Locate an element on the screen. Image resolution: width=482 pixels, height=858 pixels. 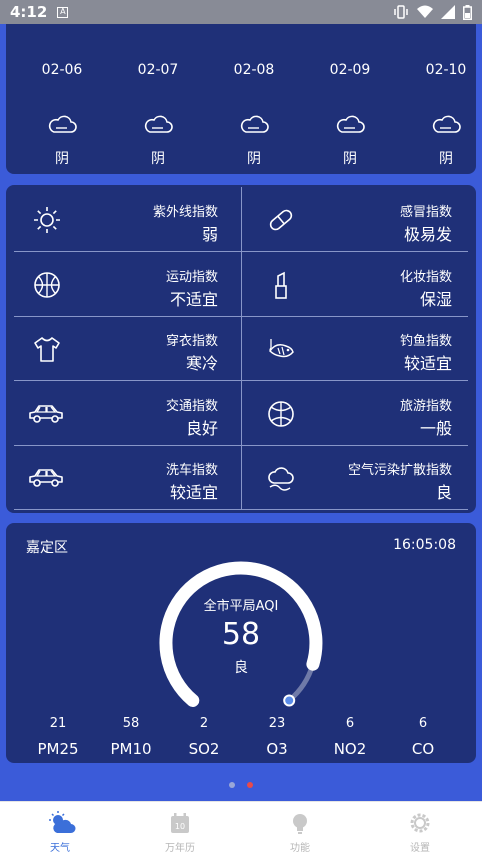
sun-icon is located at coordinates (47, 220).